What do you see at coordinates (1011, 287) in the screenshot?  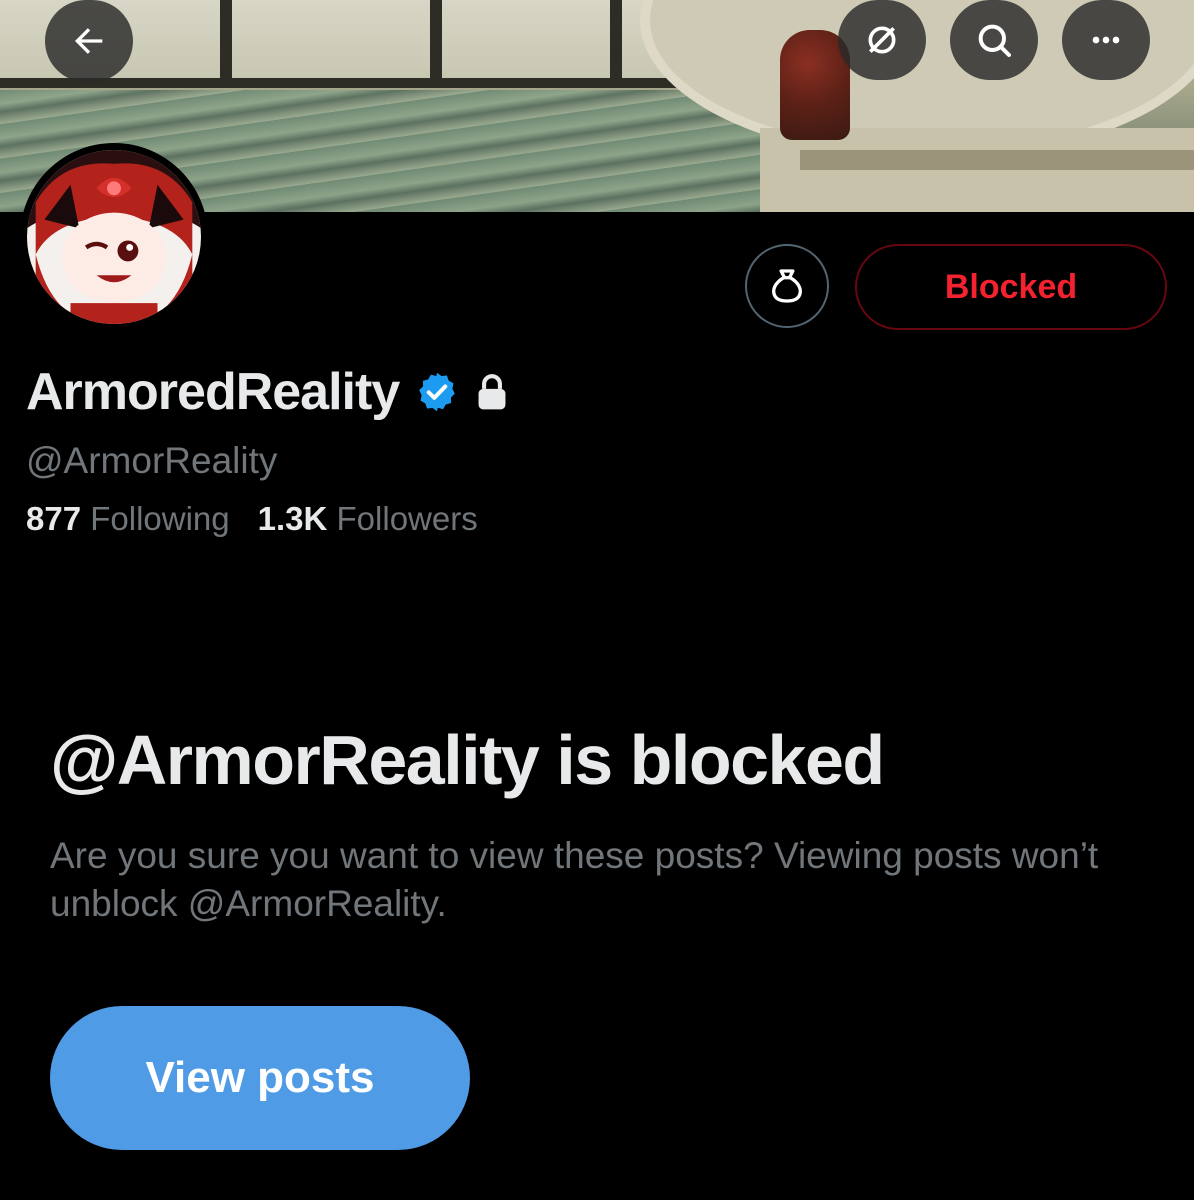 I see `blocked-button: Blocked` at bounding box center [1011, 287].